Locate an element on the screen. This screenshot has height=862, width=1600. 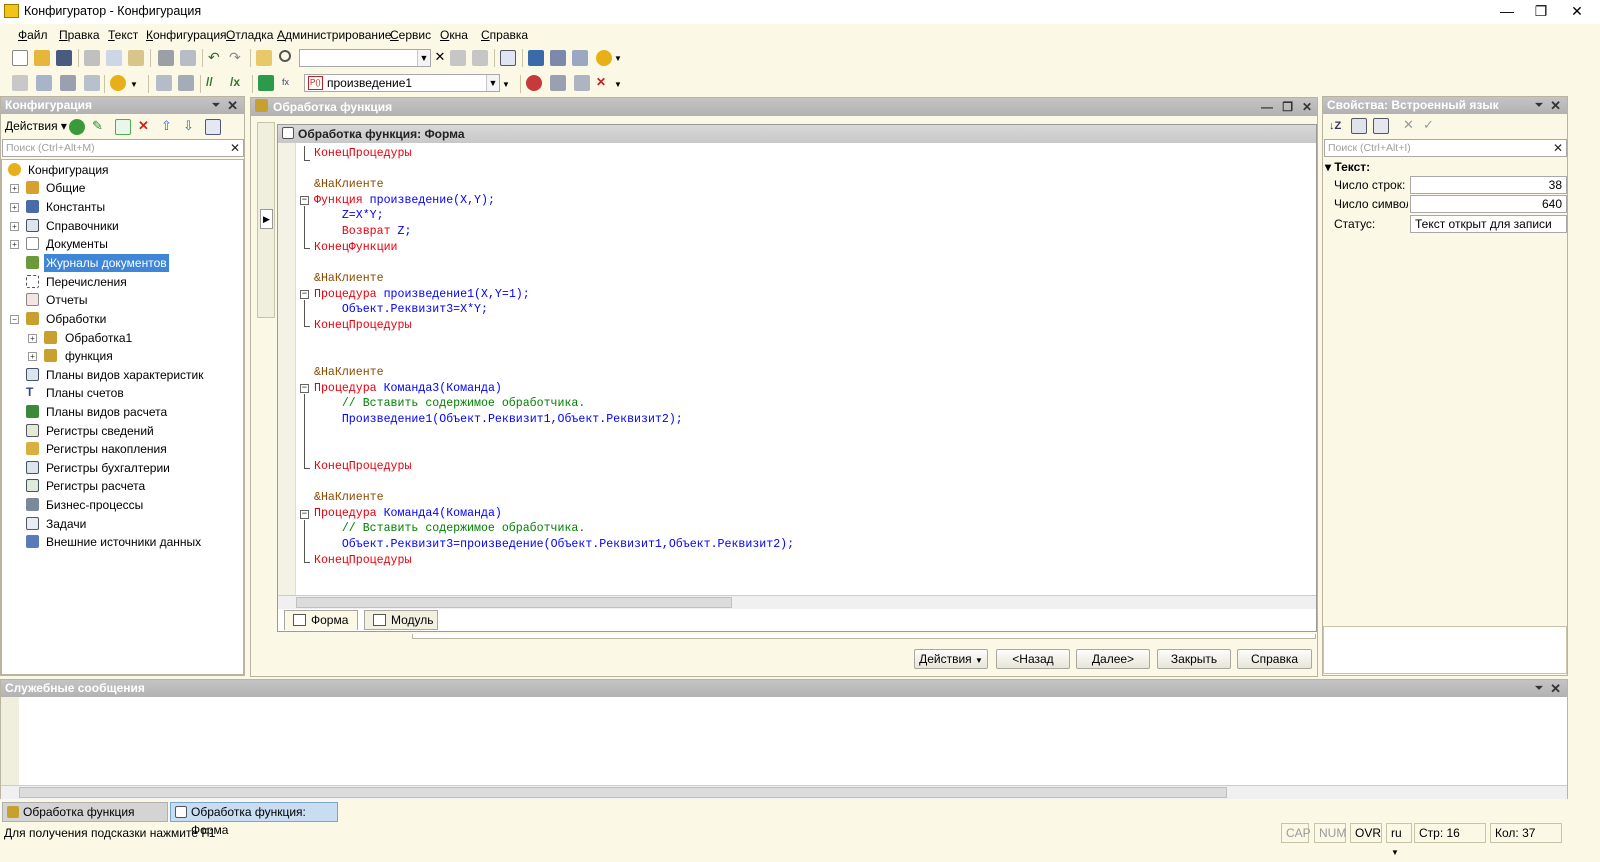
menu-windows: Окна is located at coordinates (454, 35).